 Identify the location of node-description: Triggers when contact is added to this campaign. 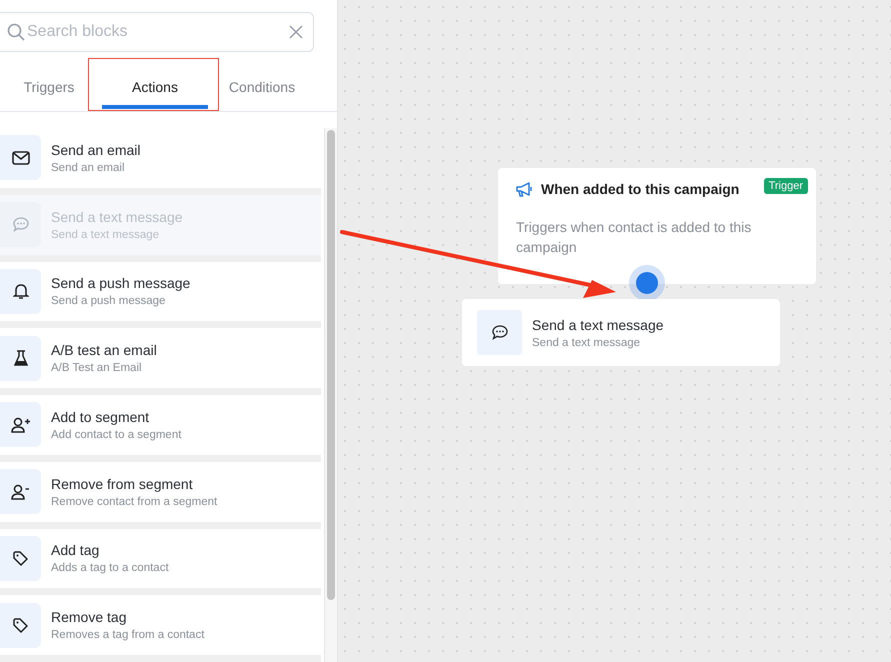
(634, 237).